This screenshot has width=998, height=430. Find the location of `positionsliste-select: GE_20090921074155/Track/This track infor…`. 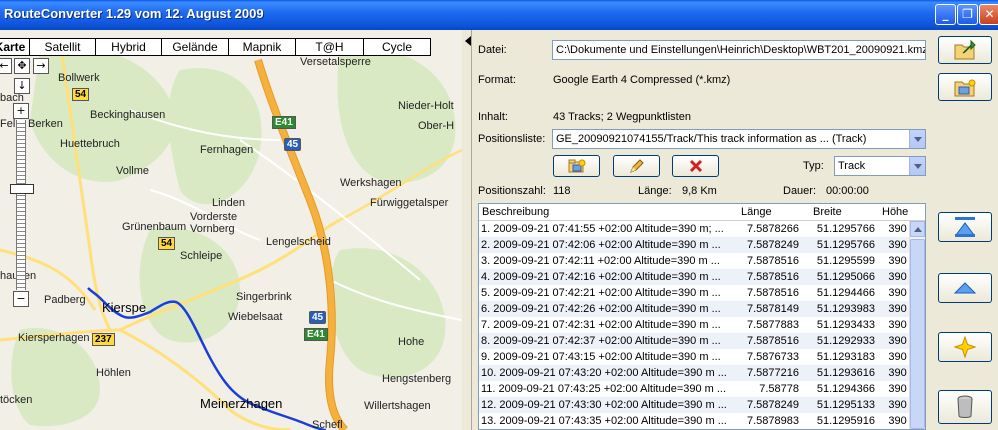

positionsliste-select: GE_20090921074155/Track/This track infor… is located at coordinates (739, 139).